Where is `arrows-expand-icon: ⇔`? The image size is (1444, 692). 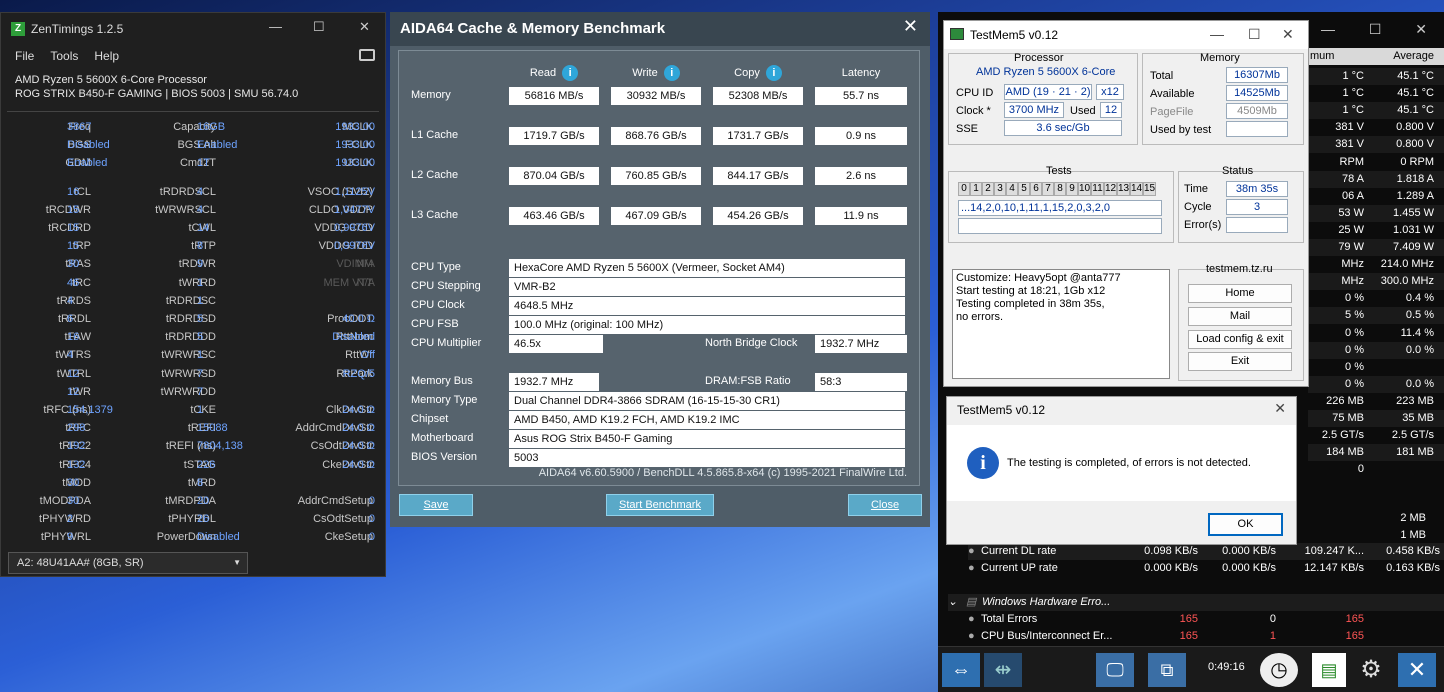
arrows-expand-icon: ⇔ is located at coordinates (961, 670).